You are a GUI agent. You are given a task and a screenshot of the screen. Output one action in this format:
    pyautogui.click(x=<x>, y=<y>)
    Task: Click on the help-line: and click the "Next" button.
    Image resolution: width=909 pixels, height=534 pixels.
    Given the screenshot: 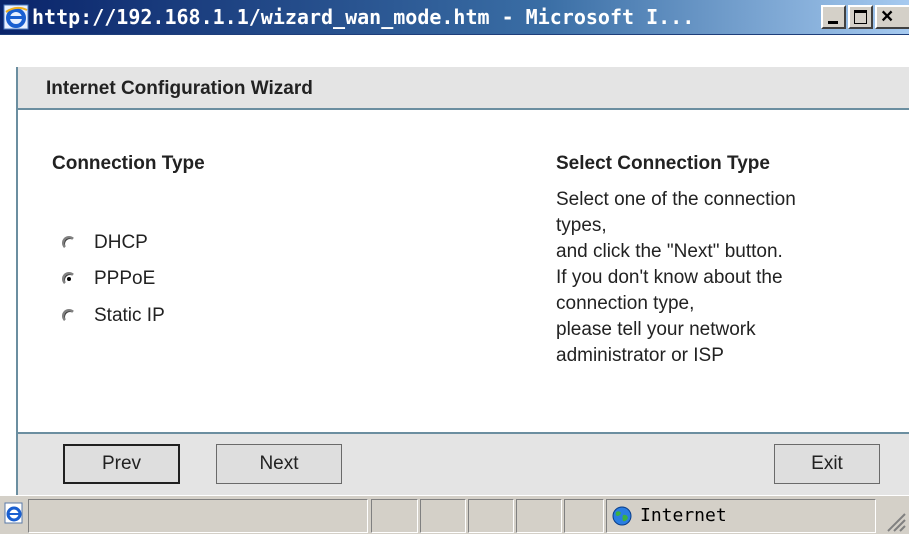 What is the action you would take?
    pyautogui.click(x=669, y=251)
    